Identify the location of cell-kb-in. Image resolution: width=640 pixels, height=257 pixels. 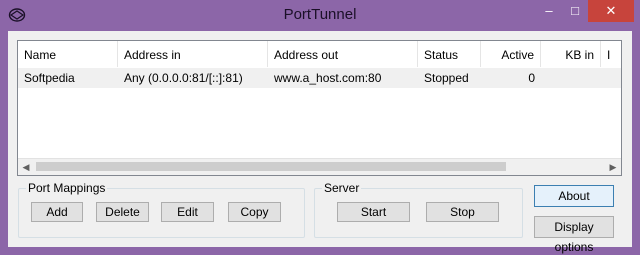
(571, 78).